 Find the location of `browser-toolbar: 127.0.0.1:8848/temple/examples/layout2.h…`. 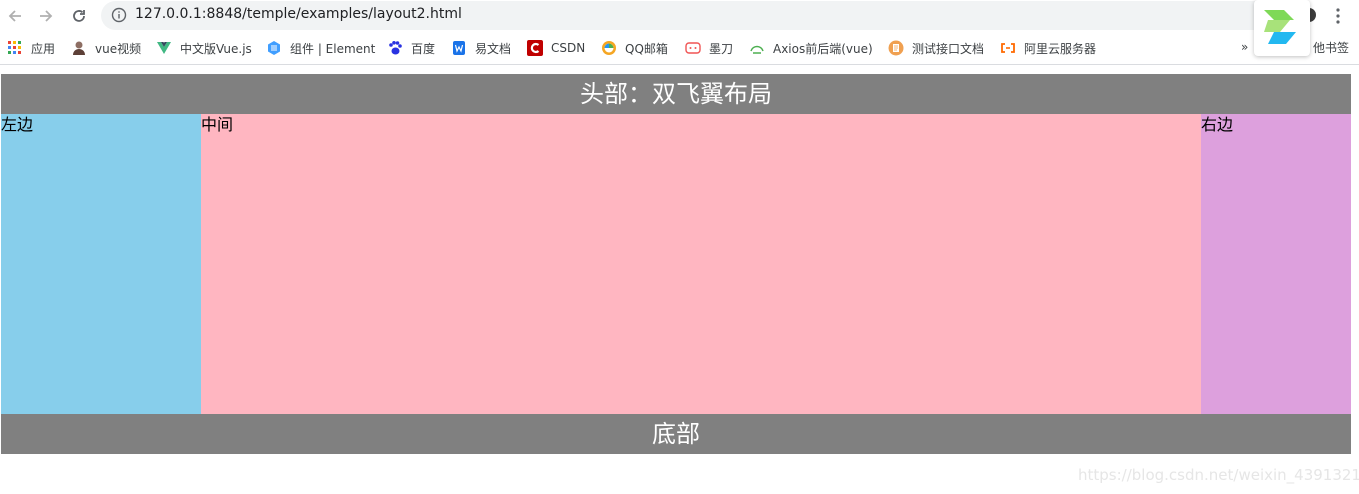

browser-toolbar: 127.0.0.1:8848/temple/examples/layout2.h… is located at coordinates (679, 28).